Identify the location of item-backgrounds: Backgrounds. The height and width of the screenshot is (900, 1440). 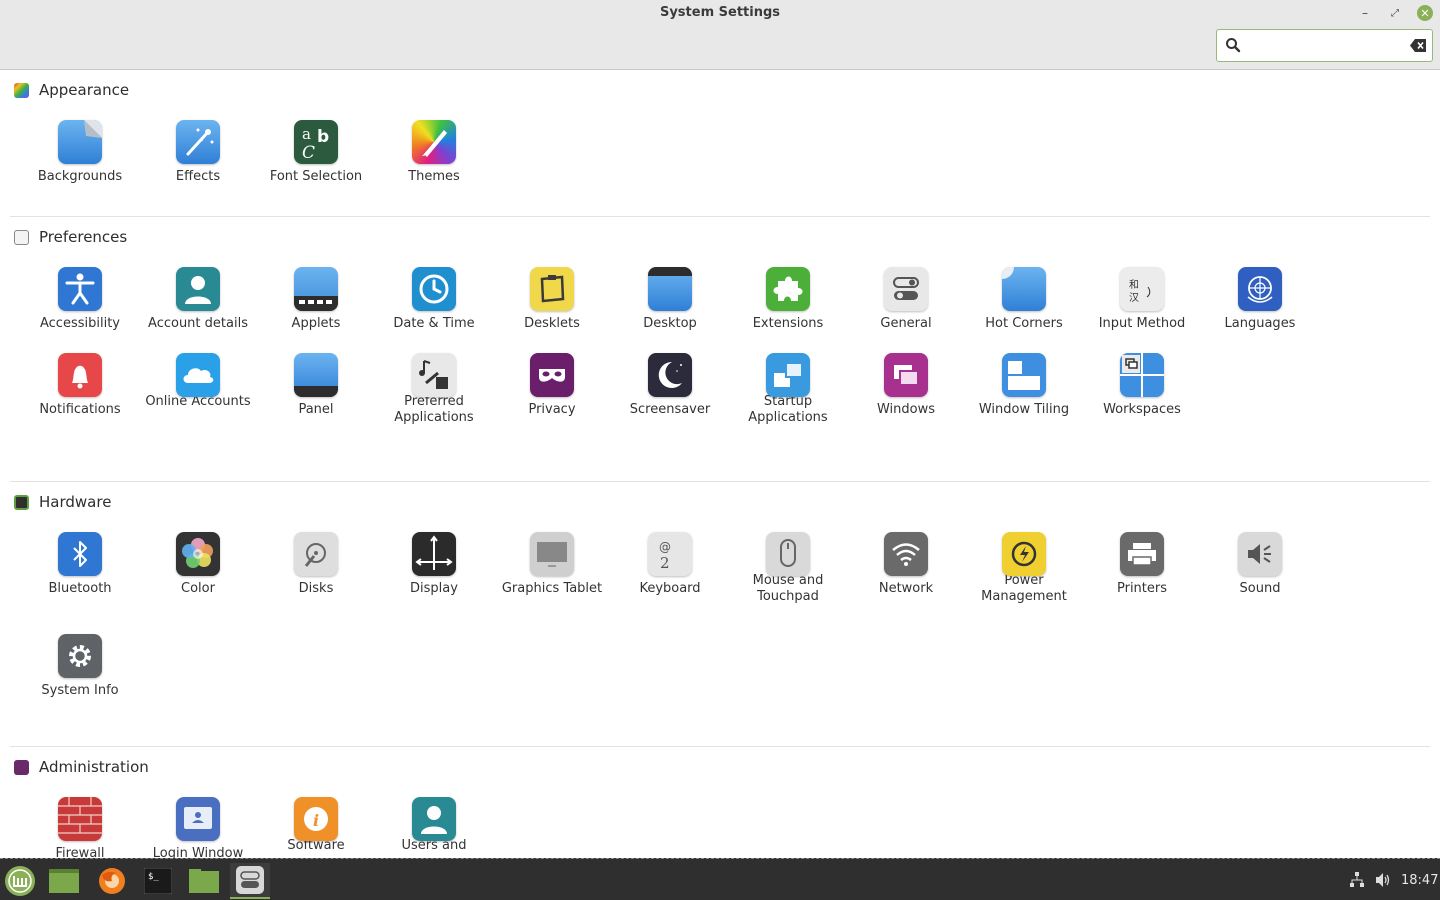
(80, 152).